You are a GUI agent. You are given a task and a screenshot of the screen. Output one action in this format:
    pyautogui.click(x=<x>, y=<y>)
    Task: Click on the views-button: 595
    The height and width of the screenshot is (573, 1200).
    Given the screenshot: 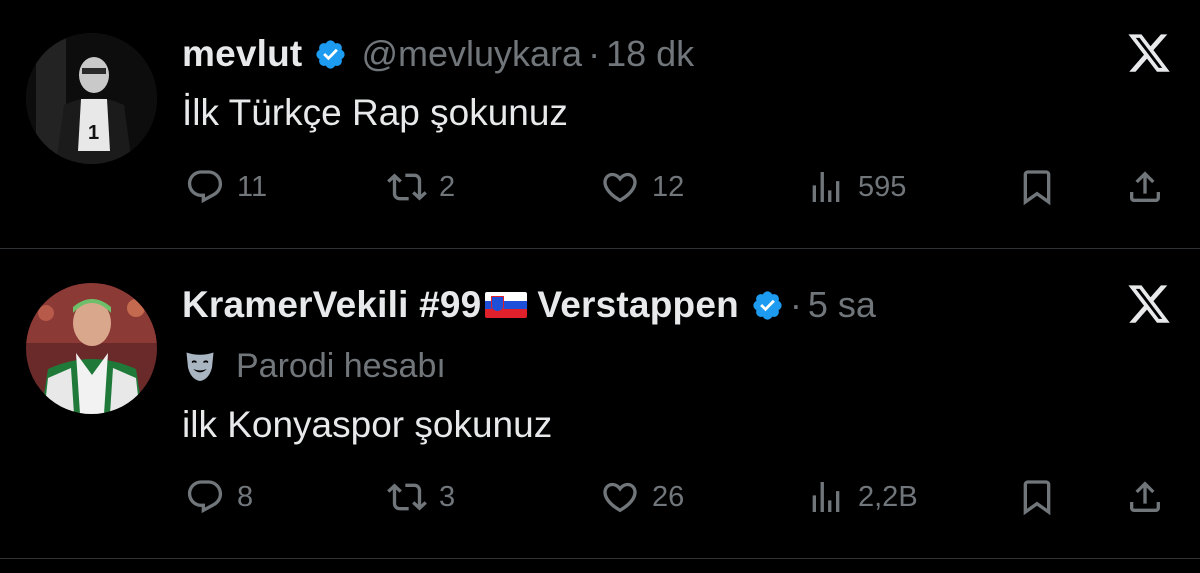 What is the action you would take?
    pyautogui.click(x=856, y=187)
    